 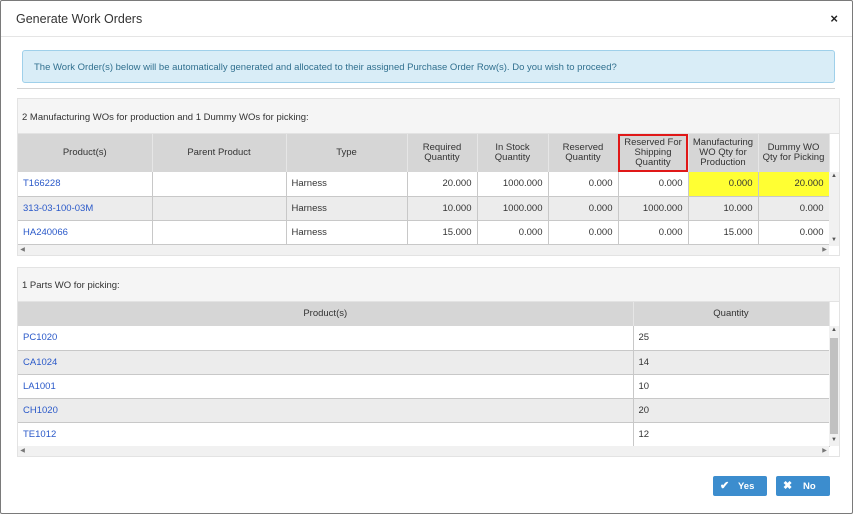 I want to click on column-header-manufacturing-wo-qty: Manufacturing WO Qty for Production, so click(x=723, y=153).